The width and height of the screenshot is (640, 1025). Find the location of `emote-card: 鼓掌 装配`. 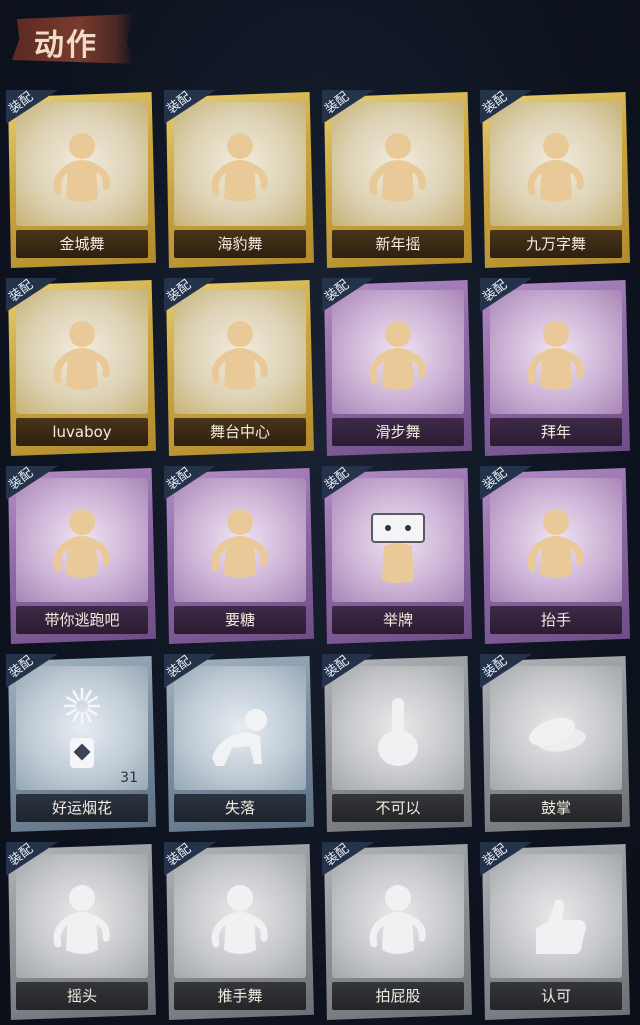

emote-card: 鼓掌 装配 is located at coordinates (555, 742).